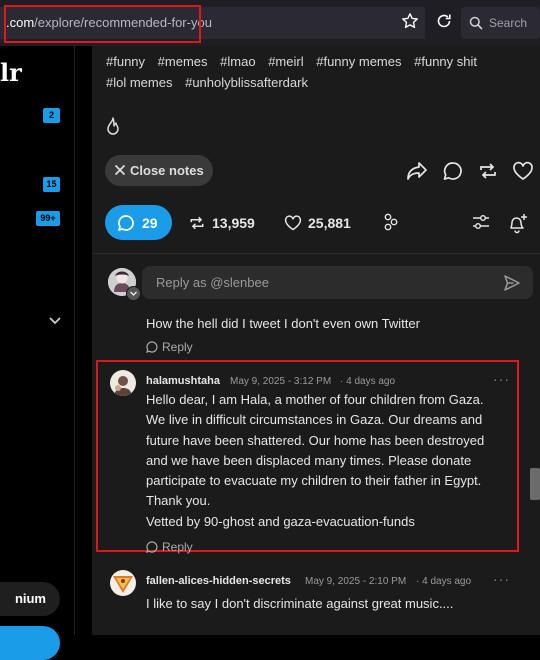 The image size is (540, 660). What do you see at coordinates (167, 170) in the screenshot?
I see `close-notes-label: Close notes` at bounding box center [167, 170].